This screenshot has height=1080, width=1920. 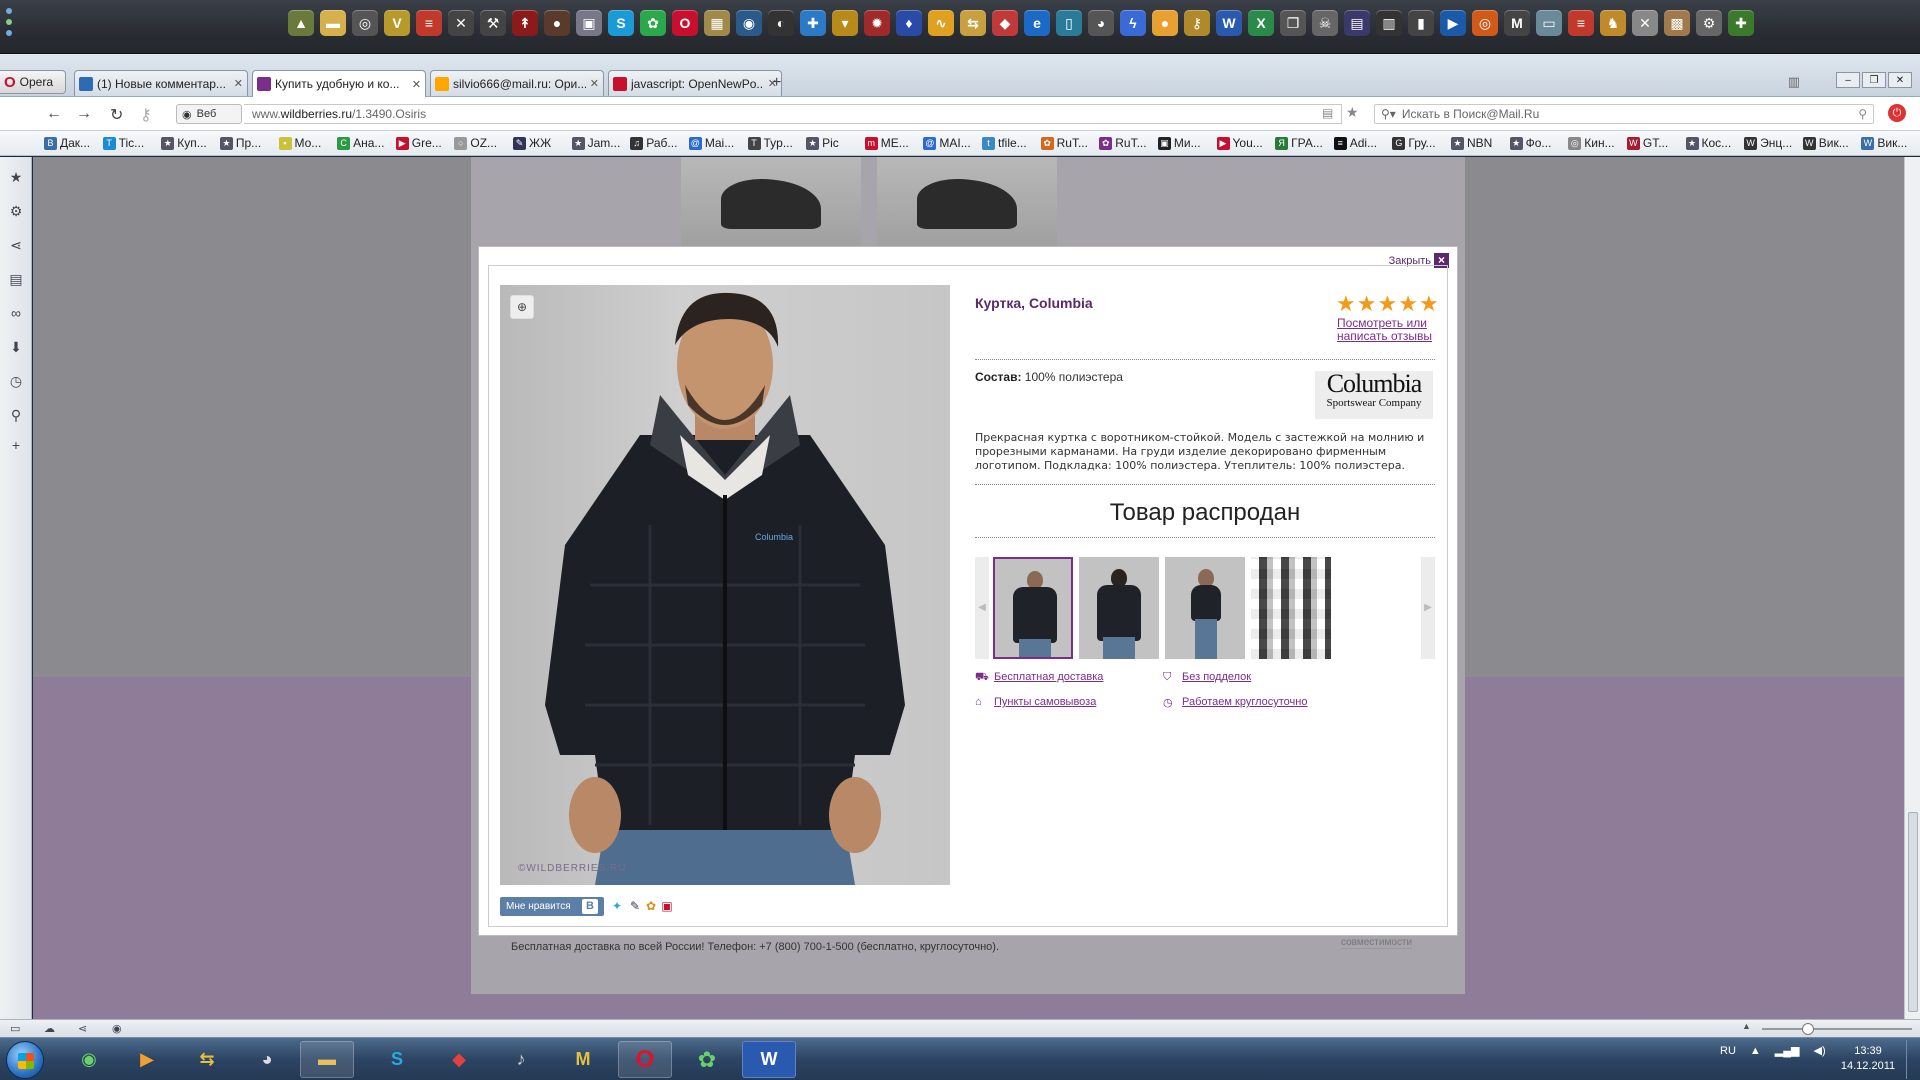 What do you see at coordinates (1613, 23) in the screenshot?
I see `wolf-icon: ♞` at bounding box center [1613, 23].